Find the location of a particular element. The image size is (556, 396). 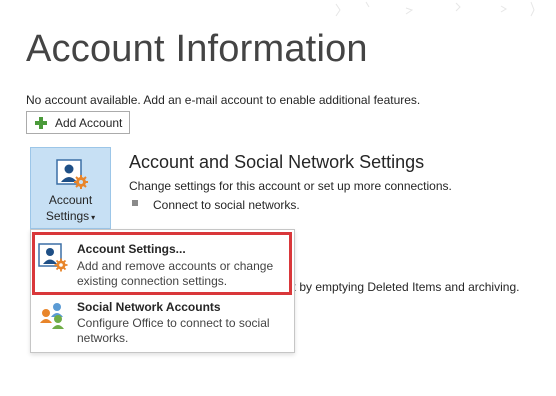

account-tile-label-line2-text: Settings is located at coordinates (67, 216).